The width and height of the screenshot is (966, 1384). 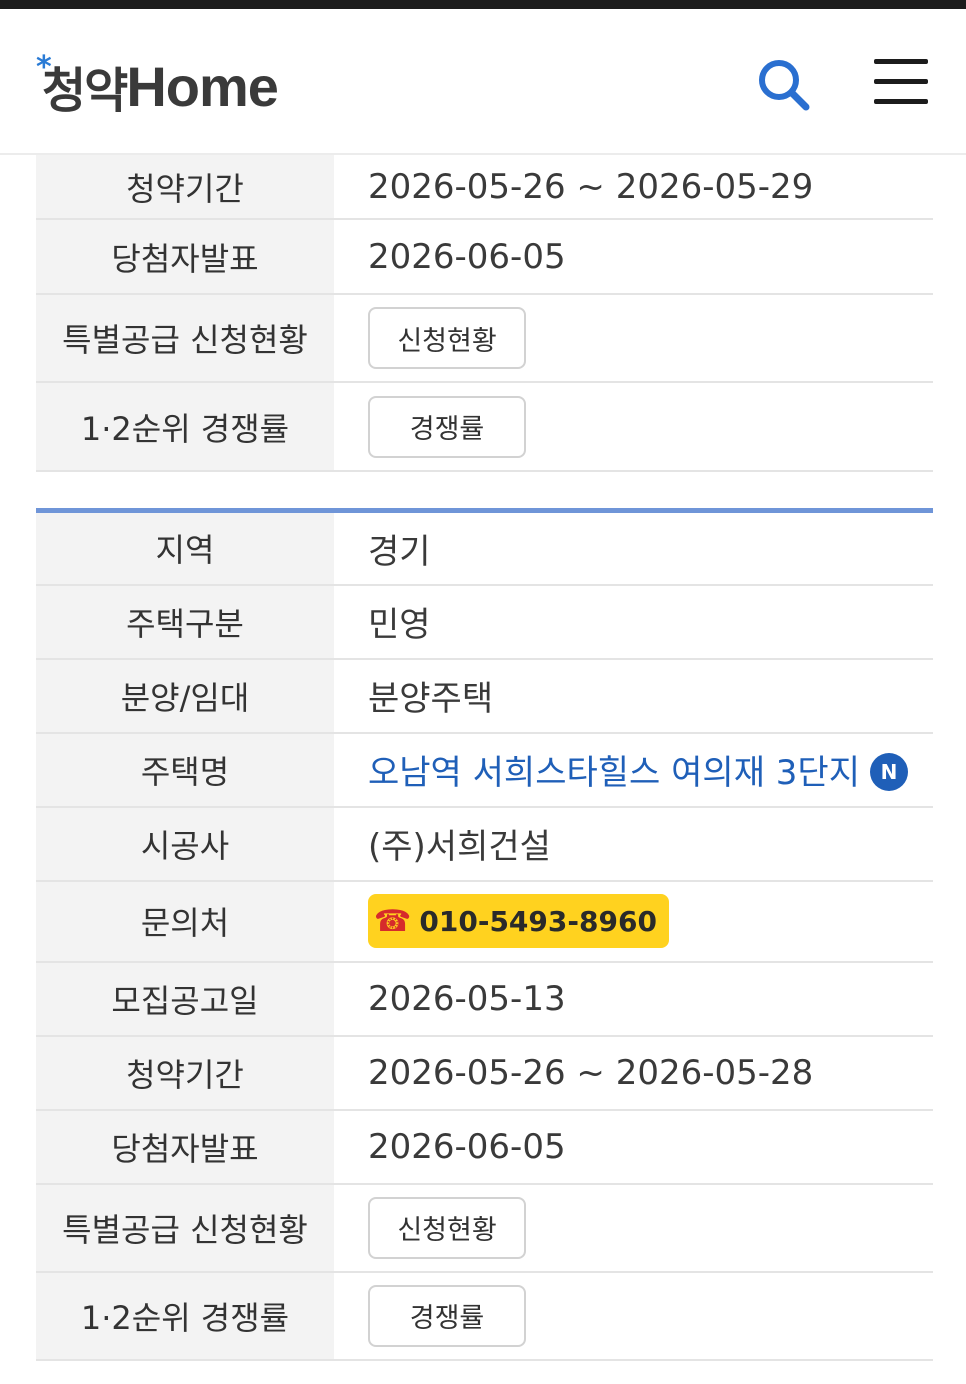 I want to click on phone-icon: ☎, so click(x=393, y=921).